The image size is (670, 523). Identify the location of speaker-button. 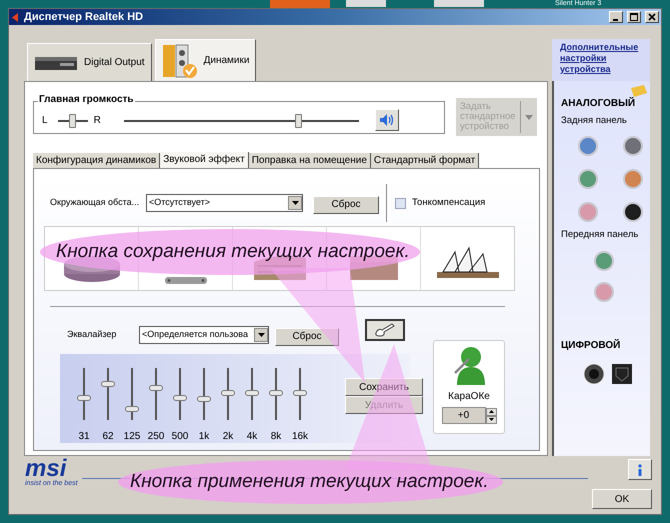
(386, 119).